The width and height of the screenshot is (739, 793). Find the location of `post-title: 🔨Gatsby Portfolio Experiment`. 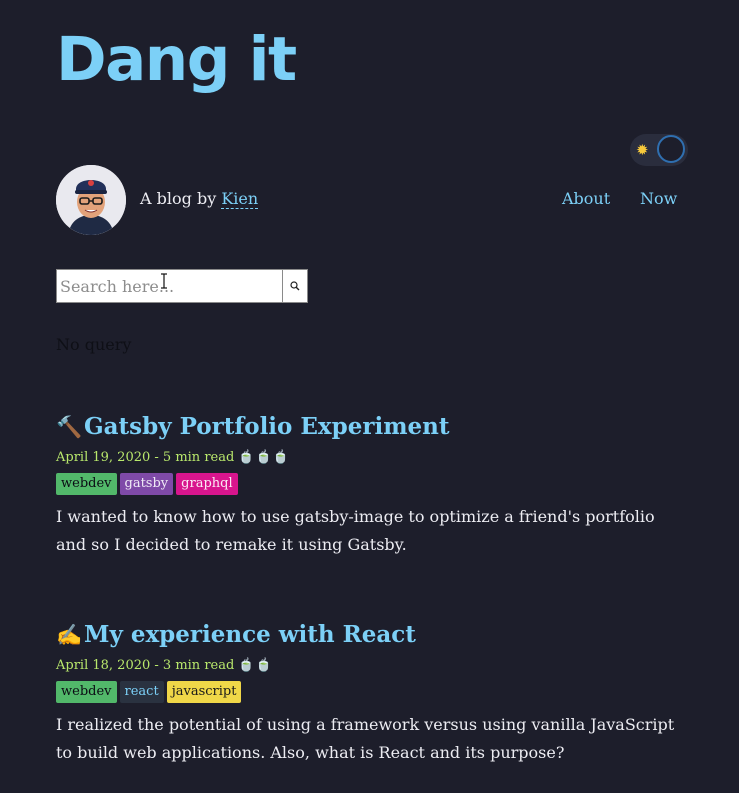

post-title: 🔨Gatsby Portfolio Experiment is located at coordinates (371, 427).